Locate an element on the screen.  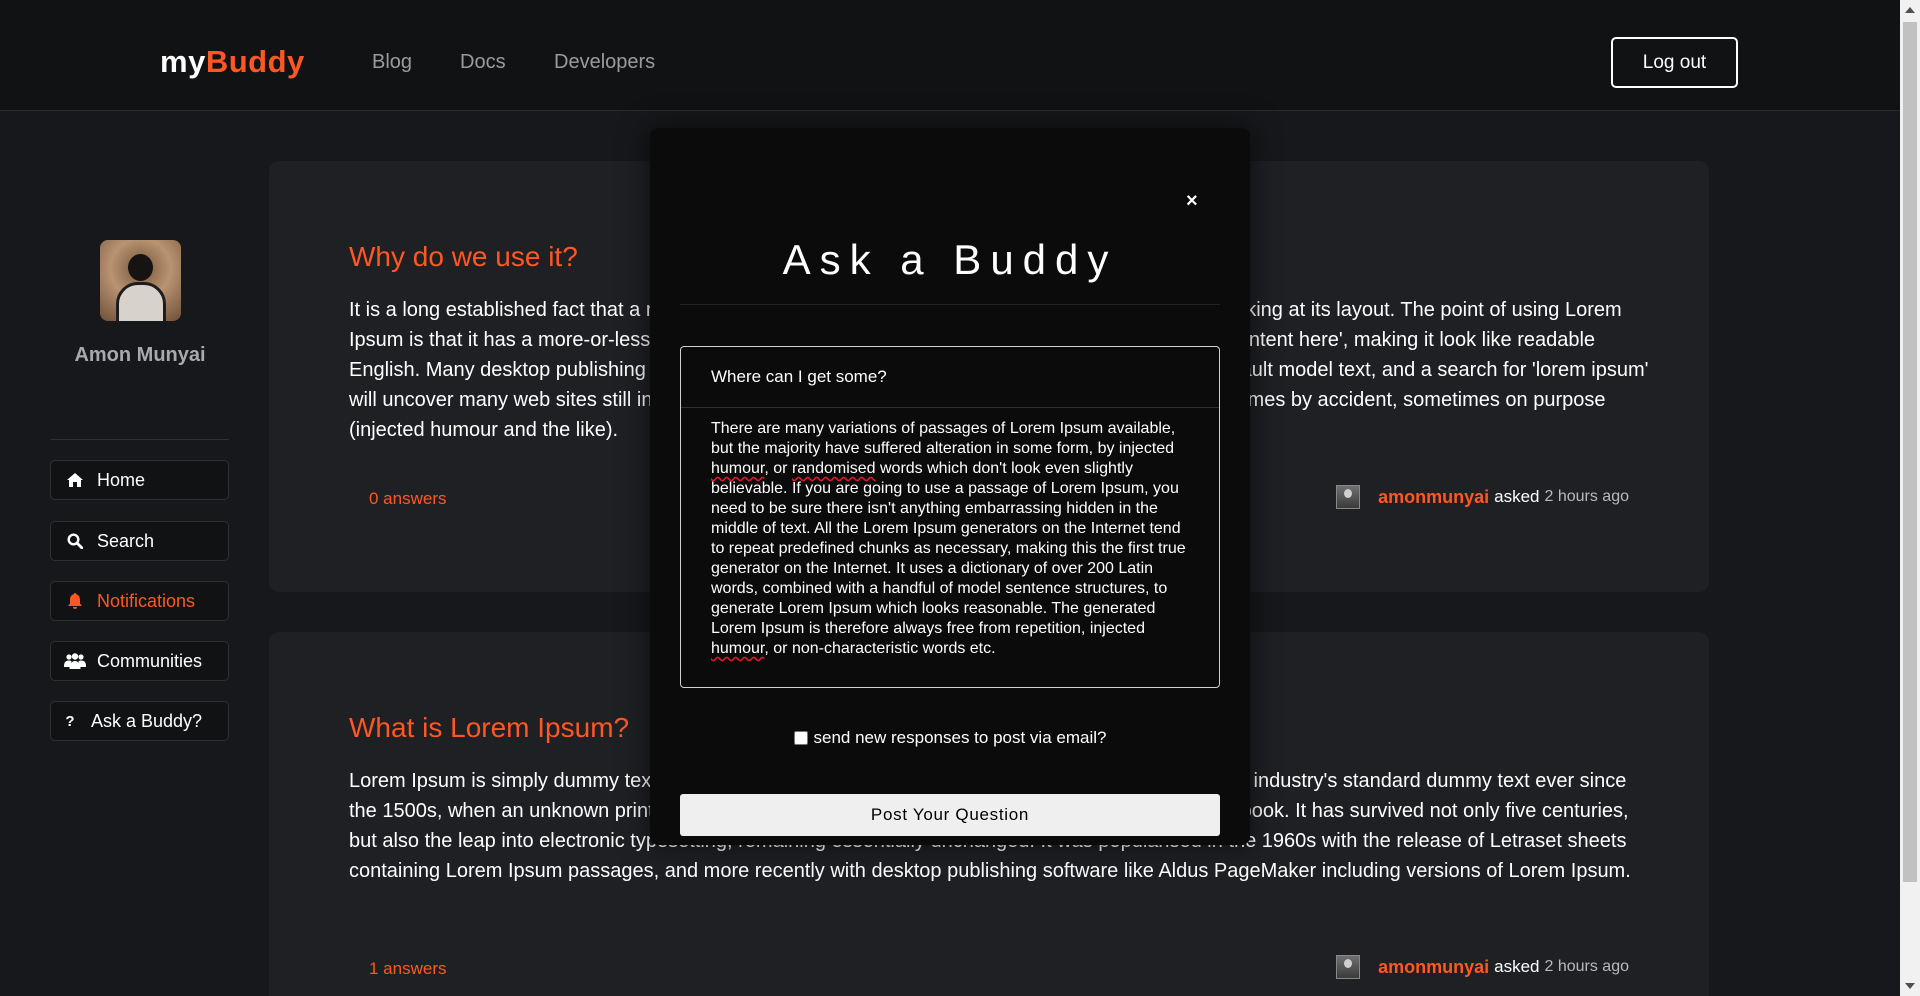
sidebar-divider is located at coordinates (139, 439).